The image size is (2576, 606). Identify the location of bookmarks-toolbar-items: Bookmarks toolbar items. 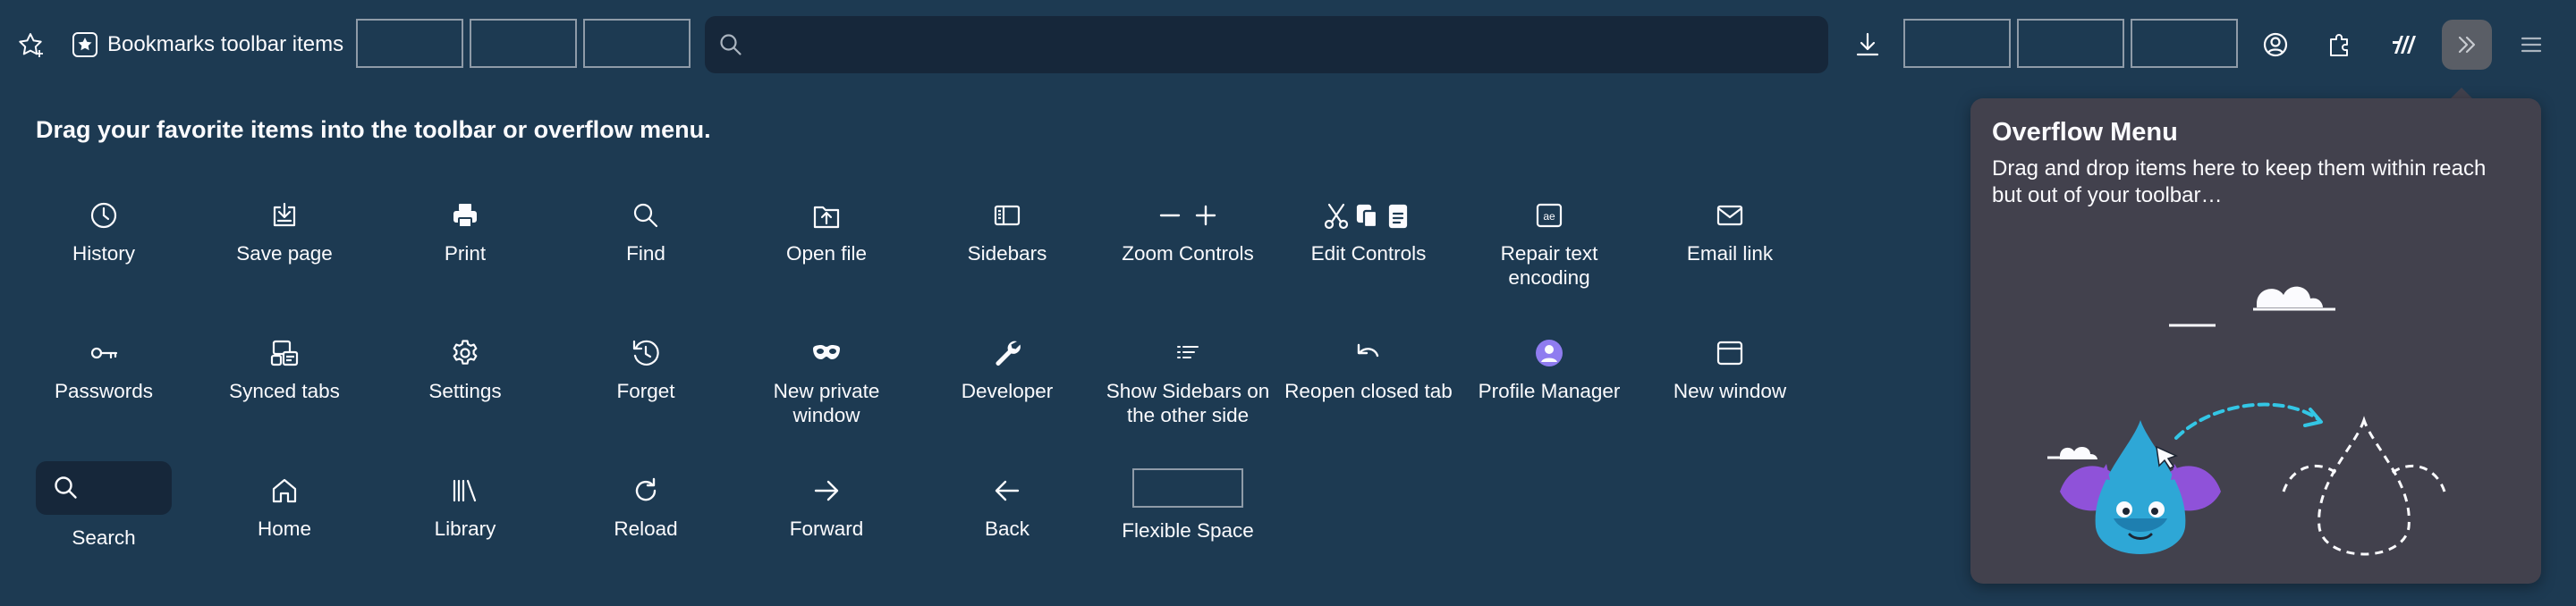
(207, 45).